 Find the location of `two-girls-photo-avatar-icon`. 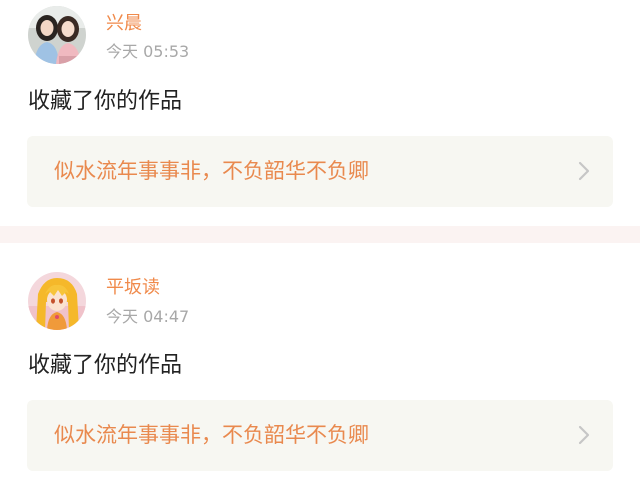

two-girls-photo-avatar-icon is located at coordinates (57, 35).